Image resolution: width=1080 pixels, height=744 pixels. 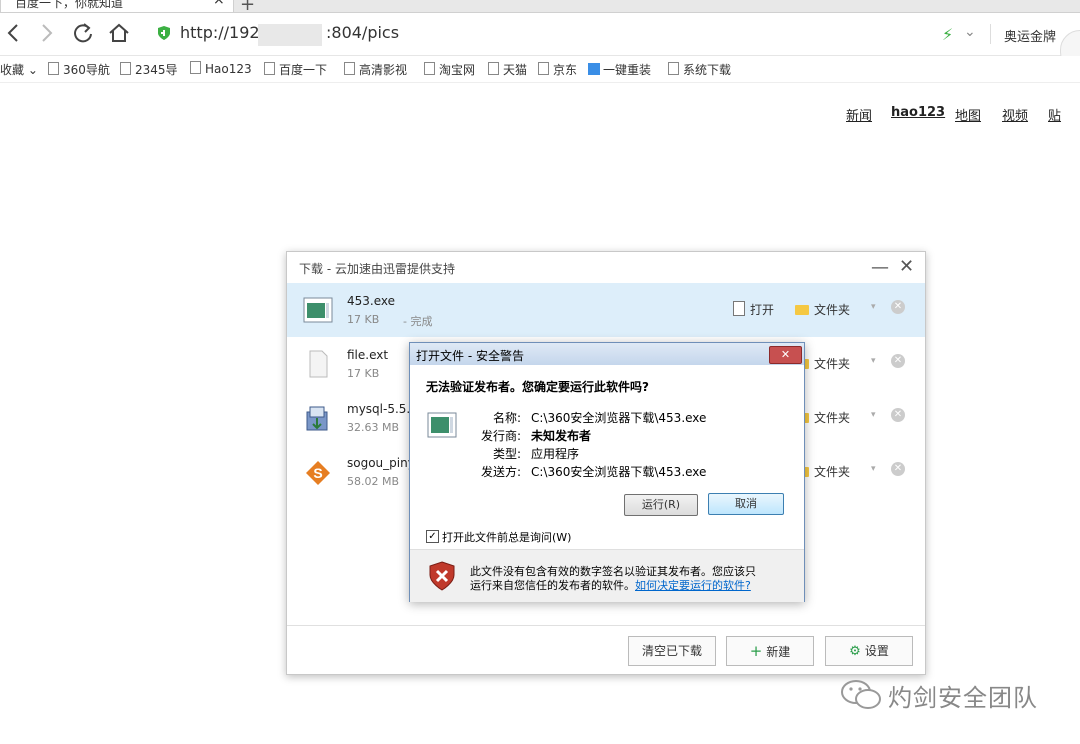 What do you see at coordinates (762, 310) in the screenshot?
I see `open-label: 打开` at bounding box center [762, 310].